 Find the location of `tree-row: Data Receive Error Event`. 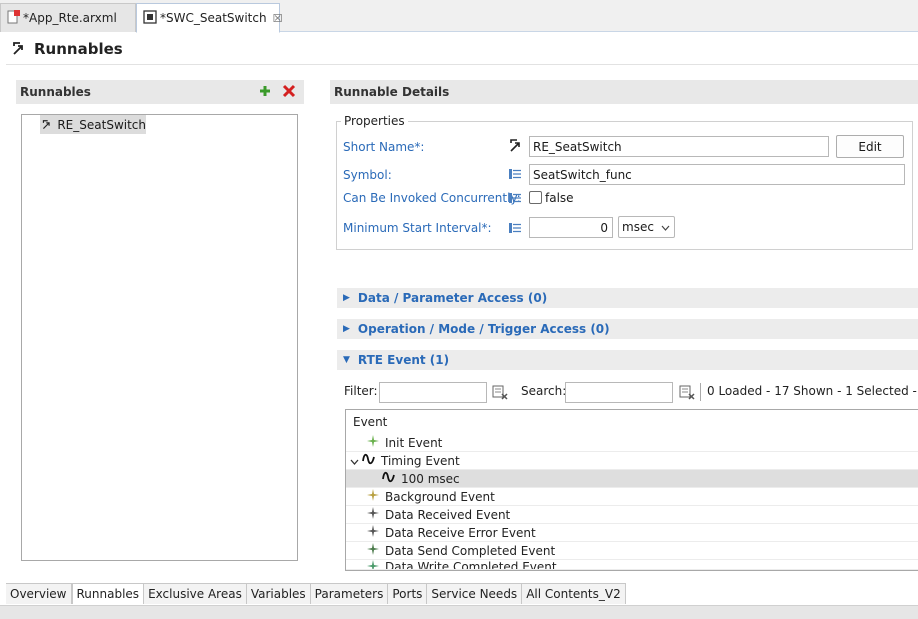

tree-row: Data Receive Error Event is located at coordinates (632, 533).